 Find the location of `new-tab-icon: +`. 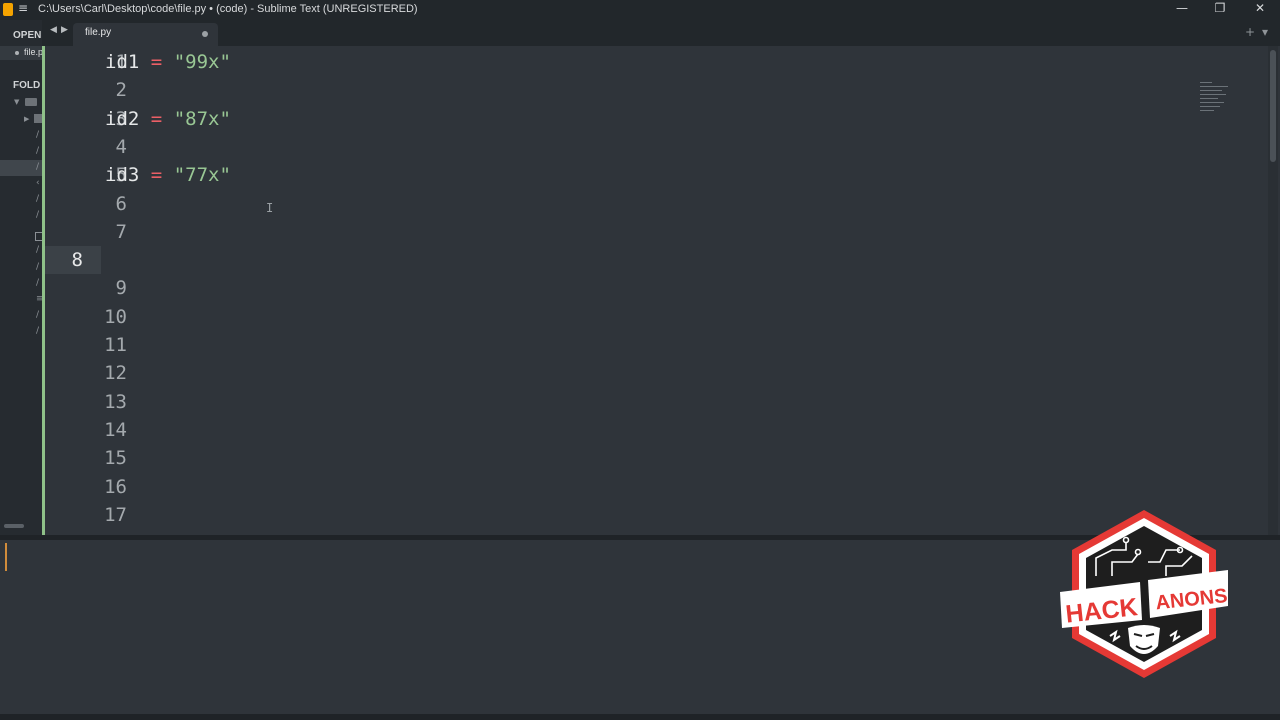

new-tab-icon: + is located at coordinates (1250, 32).